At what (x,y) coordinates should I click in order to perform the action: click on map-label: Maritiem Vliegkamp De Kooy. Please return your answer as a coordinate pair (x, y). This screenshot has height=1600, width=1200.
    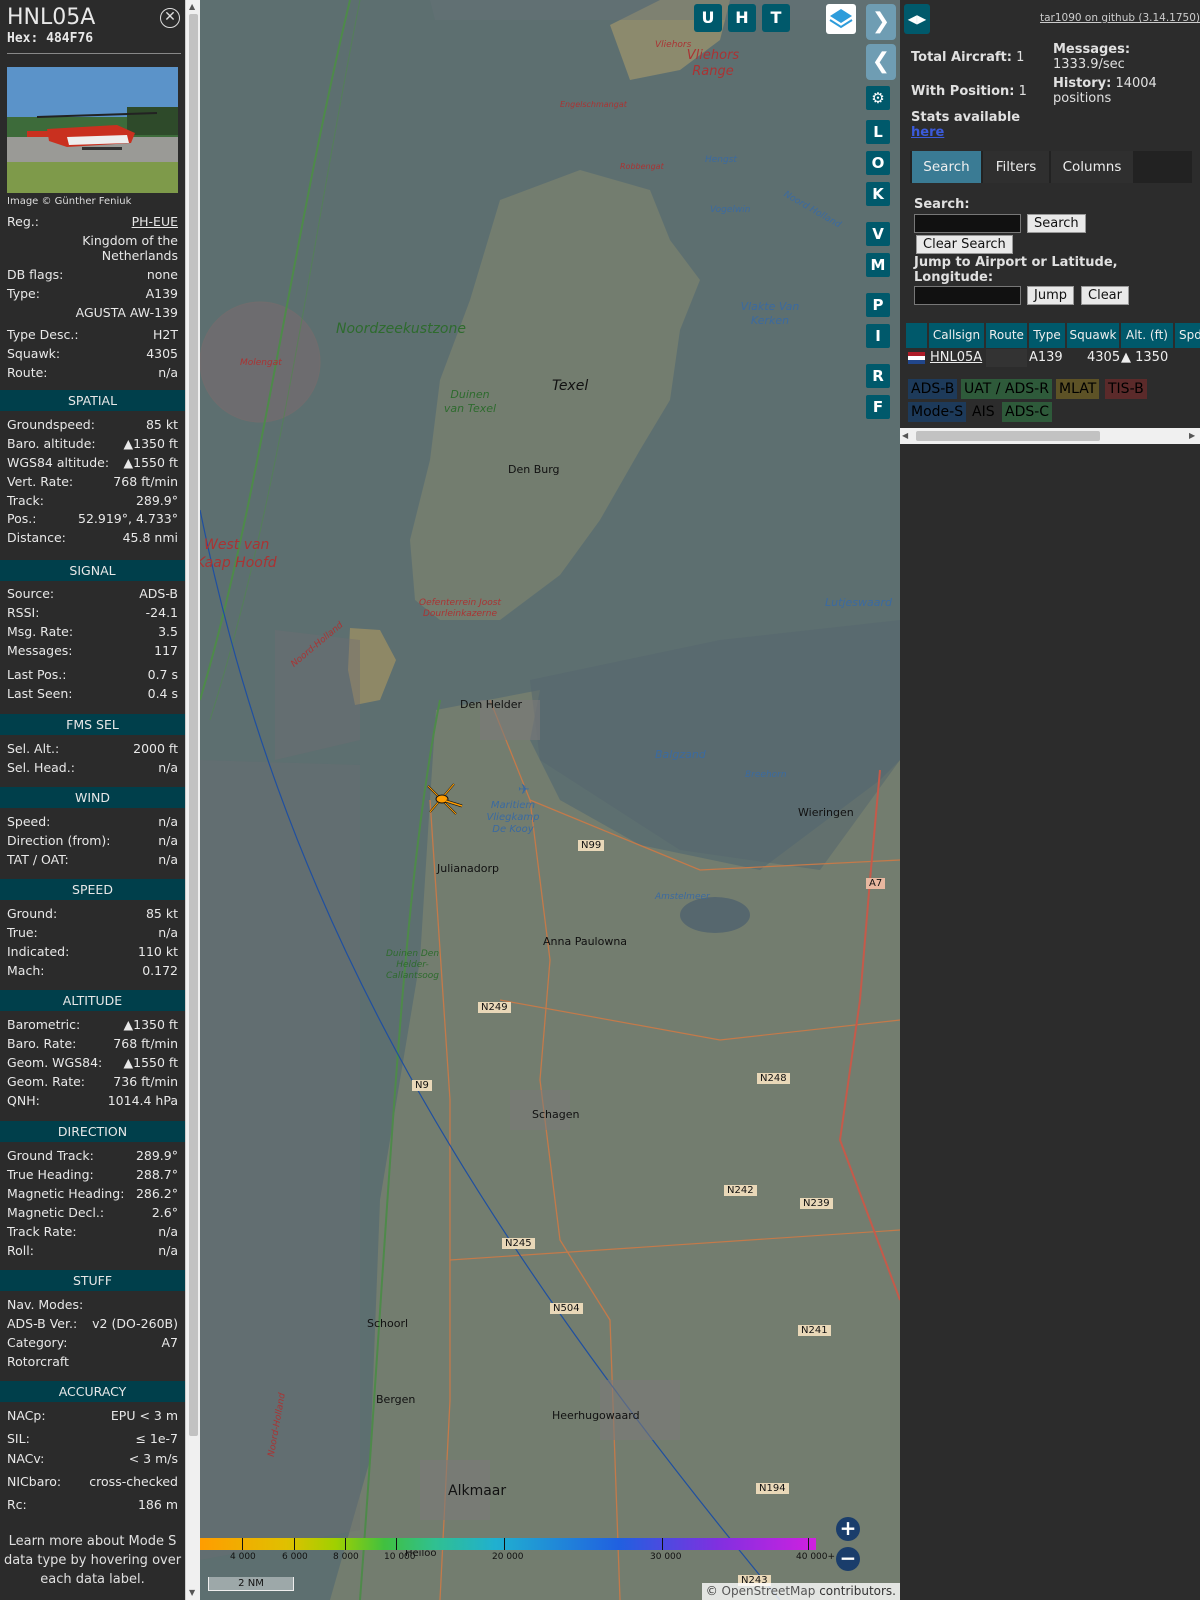
    Looking at the image, I should click on (513, 817).